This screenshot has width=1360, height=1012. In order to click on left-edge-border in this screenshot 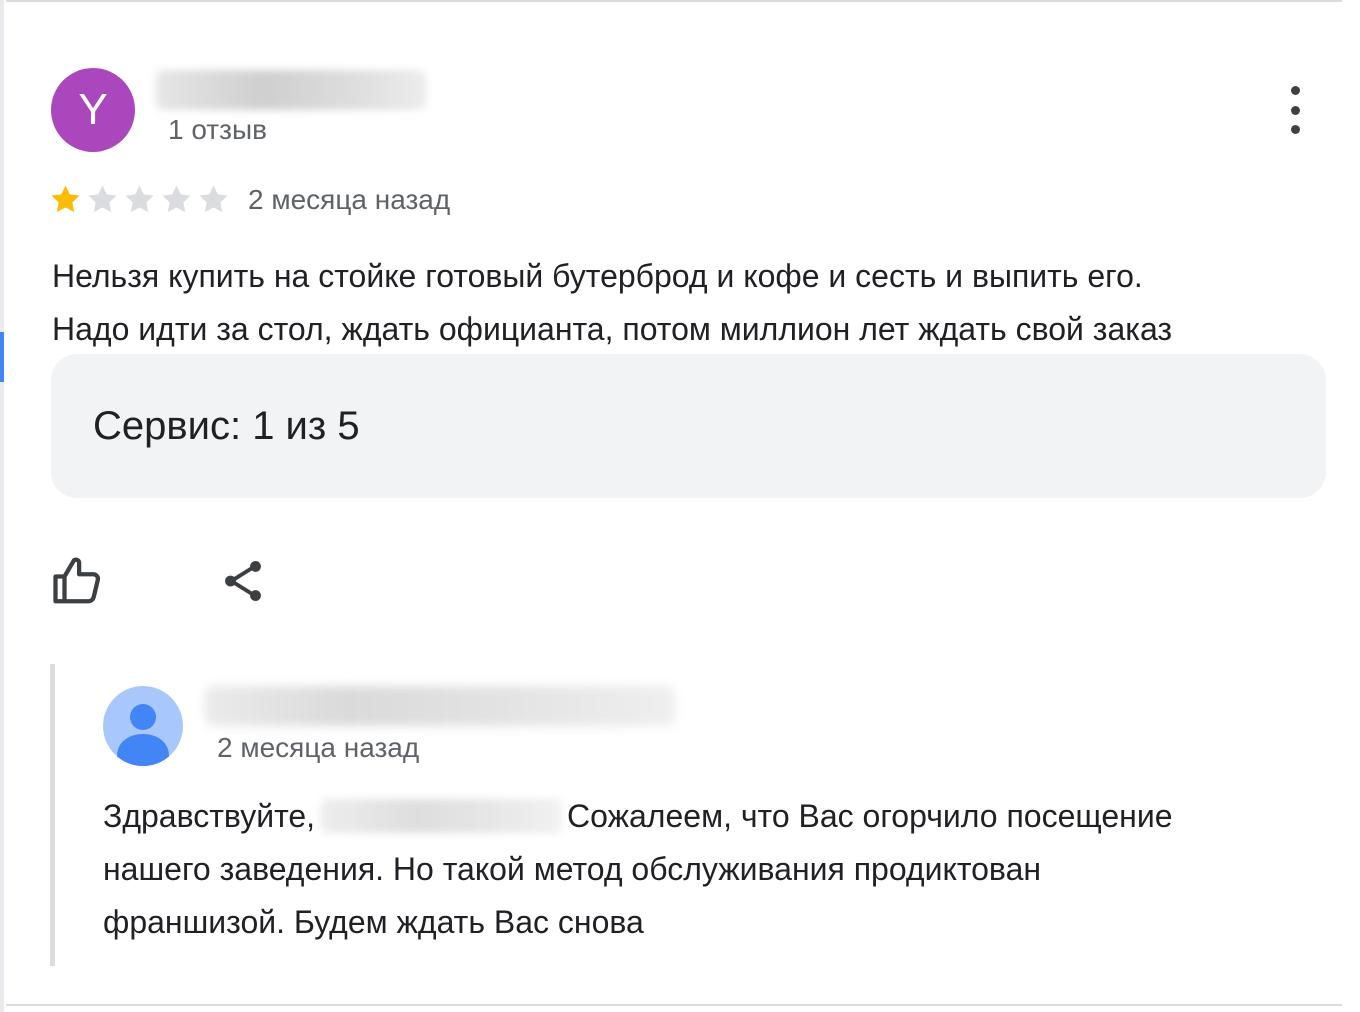, I will do `click(2, 506)`.